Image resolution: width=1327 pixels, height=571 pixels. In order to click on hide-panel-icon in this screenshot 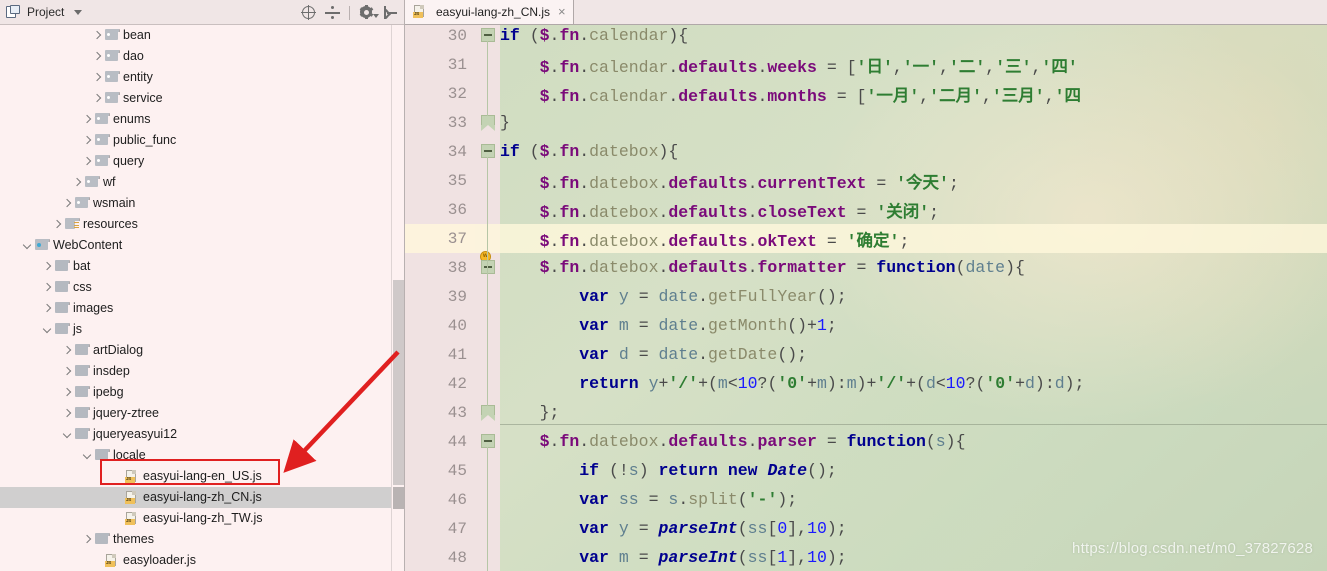, I will do `click(390, 12)`.